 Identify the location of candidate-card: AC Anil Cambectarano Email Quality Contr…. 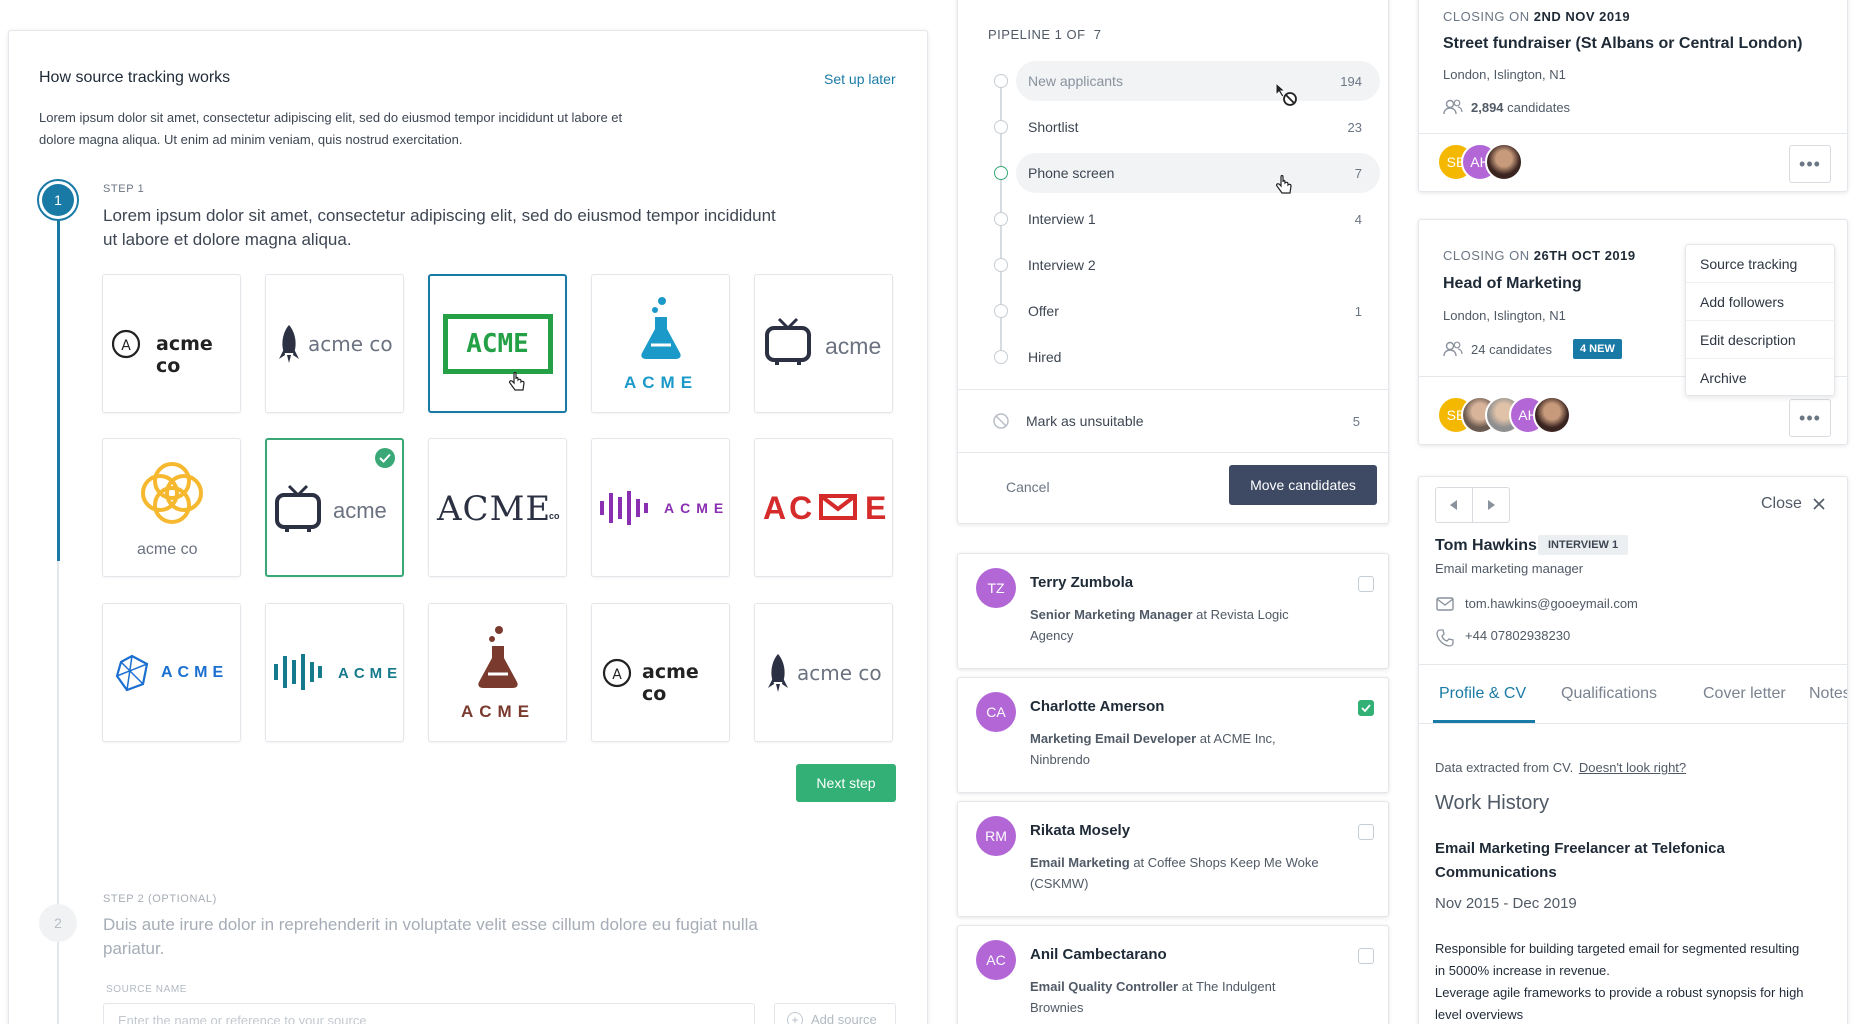
(1173, 974).